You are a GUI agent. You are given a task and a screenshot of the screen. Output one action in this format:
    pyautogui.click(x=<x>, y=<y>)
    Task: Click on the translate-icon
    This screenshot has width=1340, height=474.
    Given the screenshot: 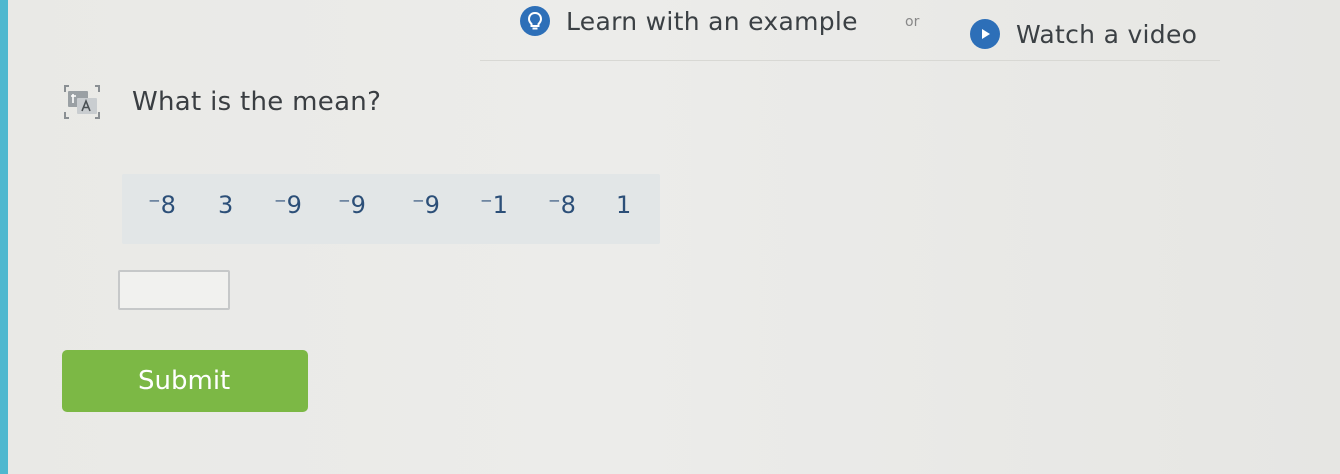 What is the action you would take?
    pyautogui.click(x=82, y=102)
    